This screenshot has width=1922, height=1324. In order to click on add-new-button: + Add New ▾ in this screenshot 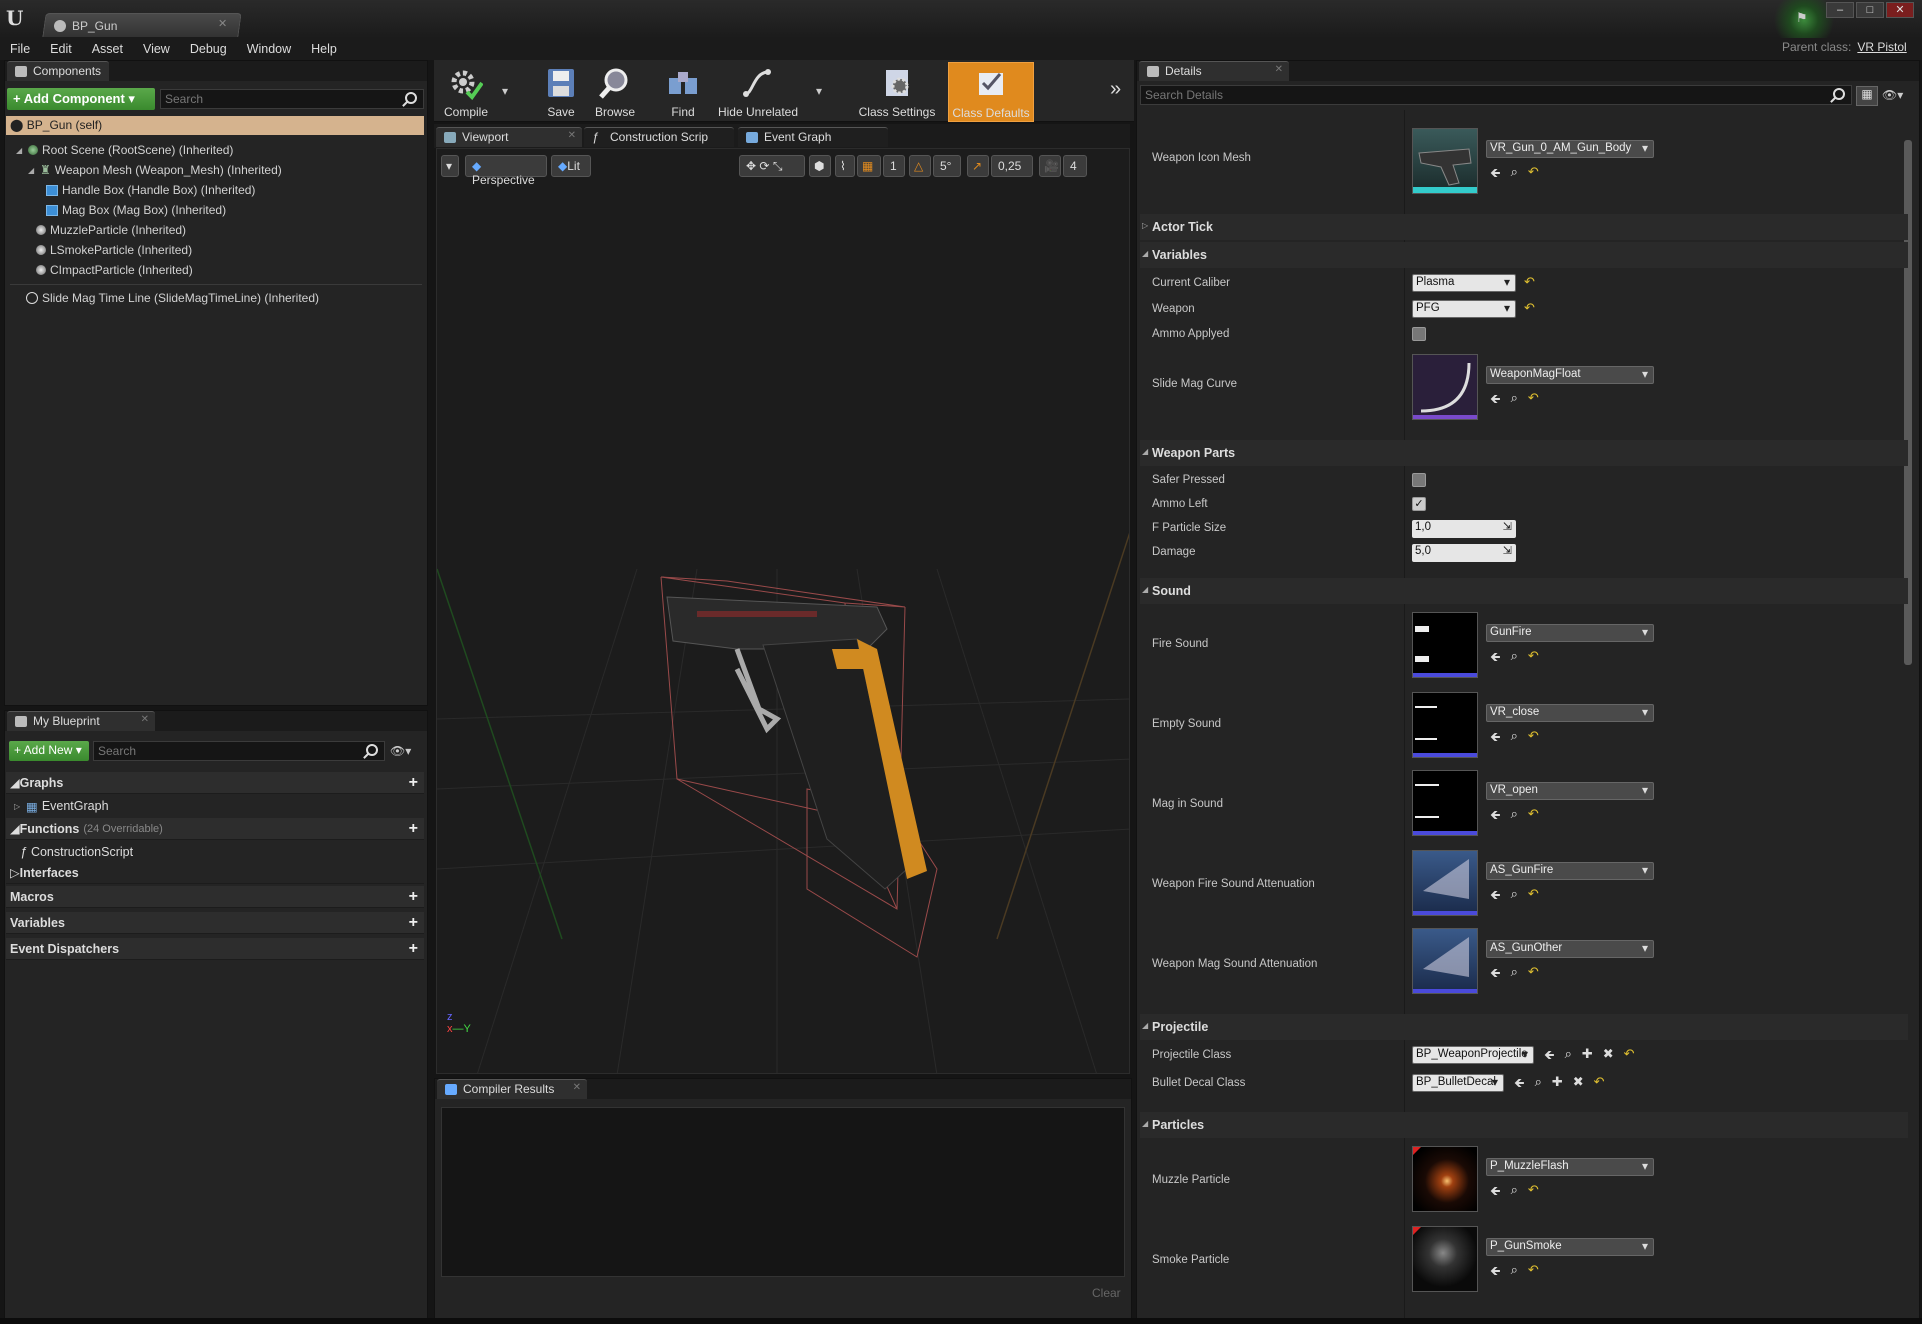, I will do `click(49, 751)`.